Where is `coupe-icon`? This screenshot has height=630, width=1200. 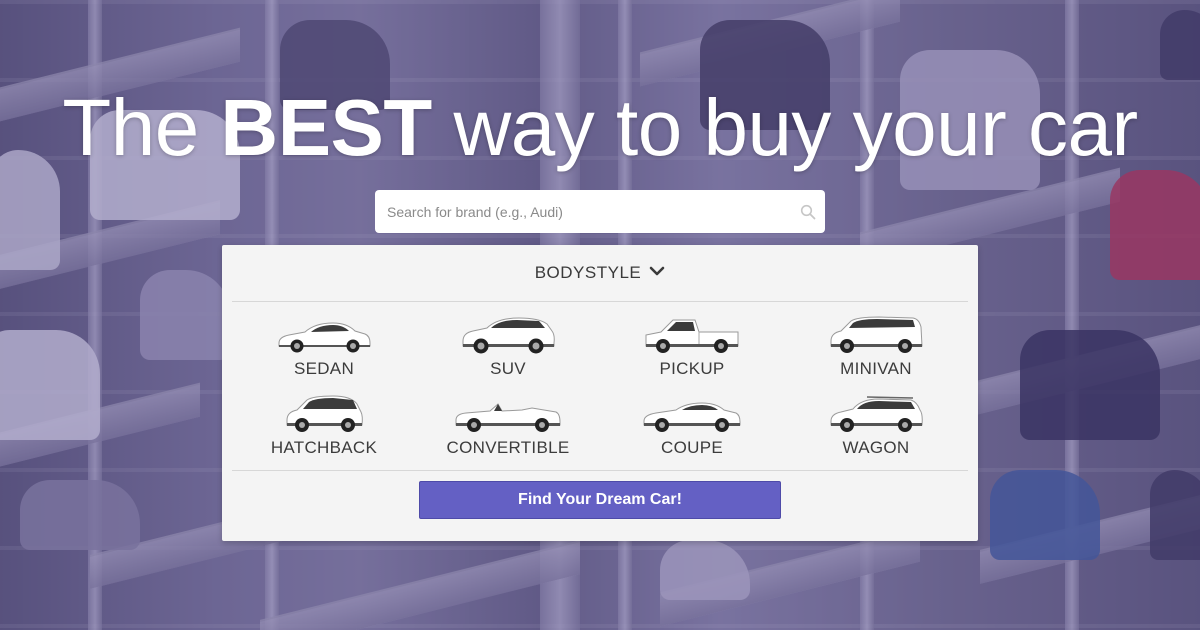
coupe-icon is located at coordinates (692, 414).